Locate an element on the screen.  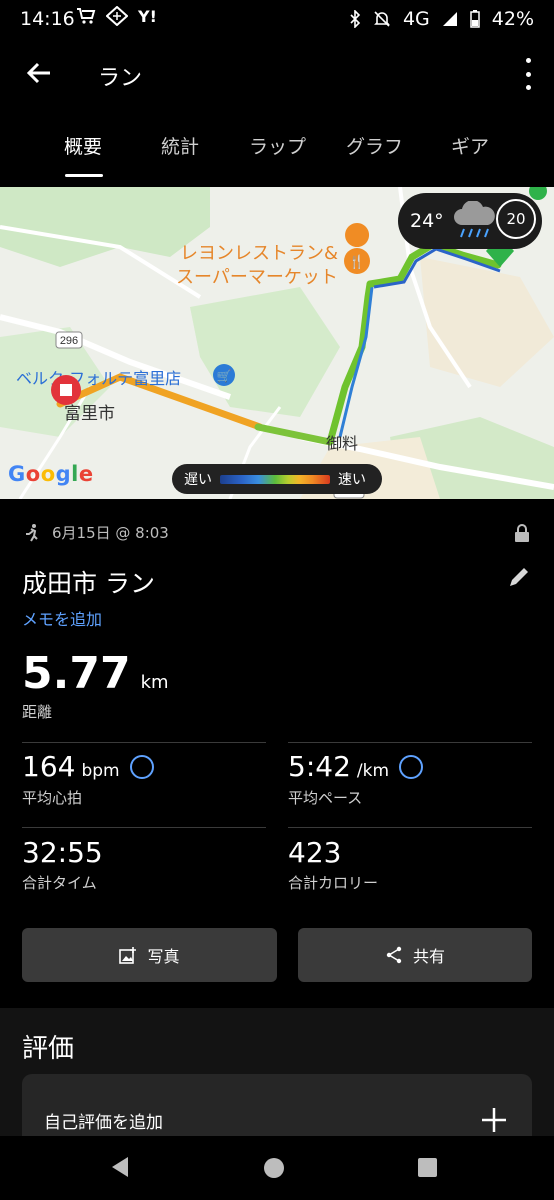
mute-icon is located at coordinates (382, 19).